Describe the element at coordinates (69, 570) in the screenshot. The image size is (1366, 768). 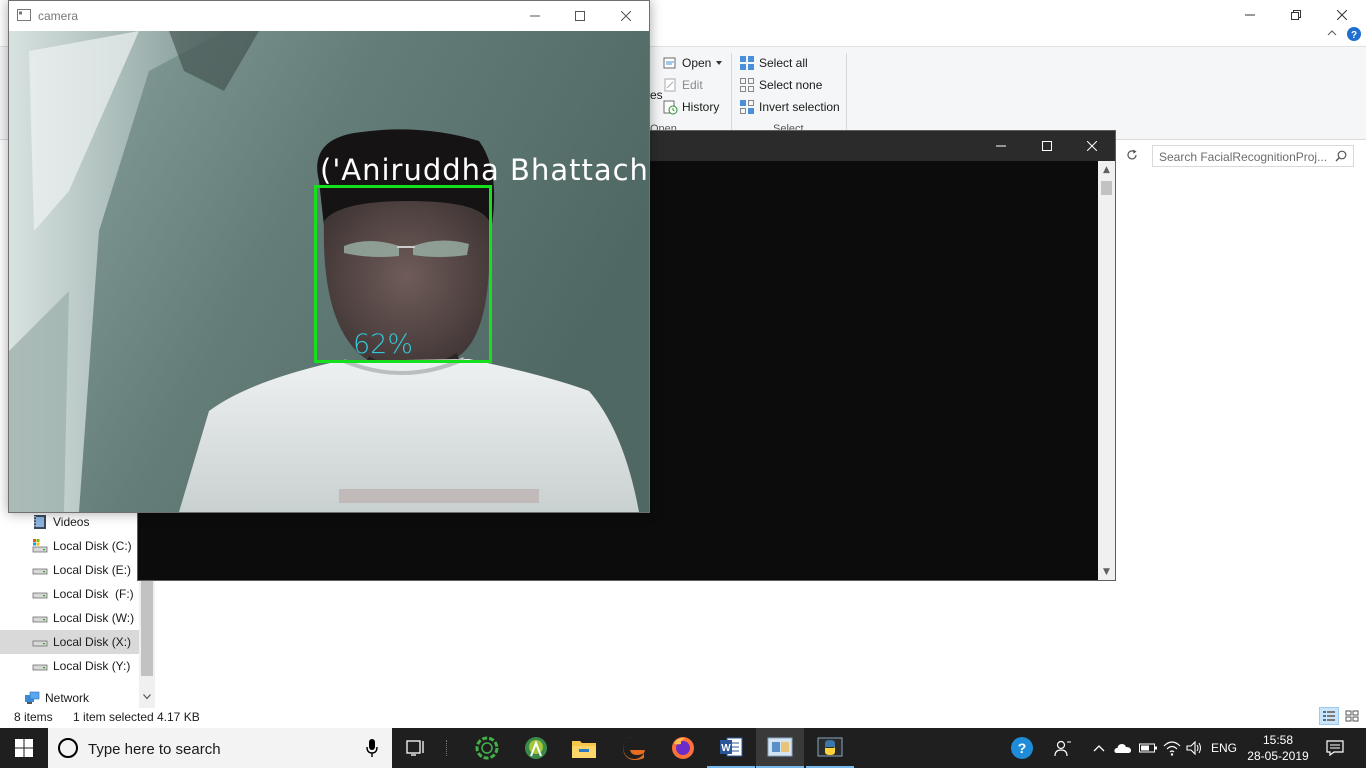
I see `nav-item-local-disk-e: Local Disk (E:)` at that location.